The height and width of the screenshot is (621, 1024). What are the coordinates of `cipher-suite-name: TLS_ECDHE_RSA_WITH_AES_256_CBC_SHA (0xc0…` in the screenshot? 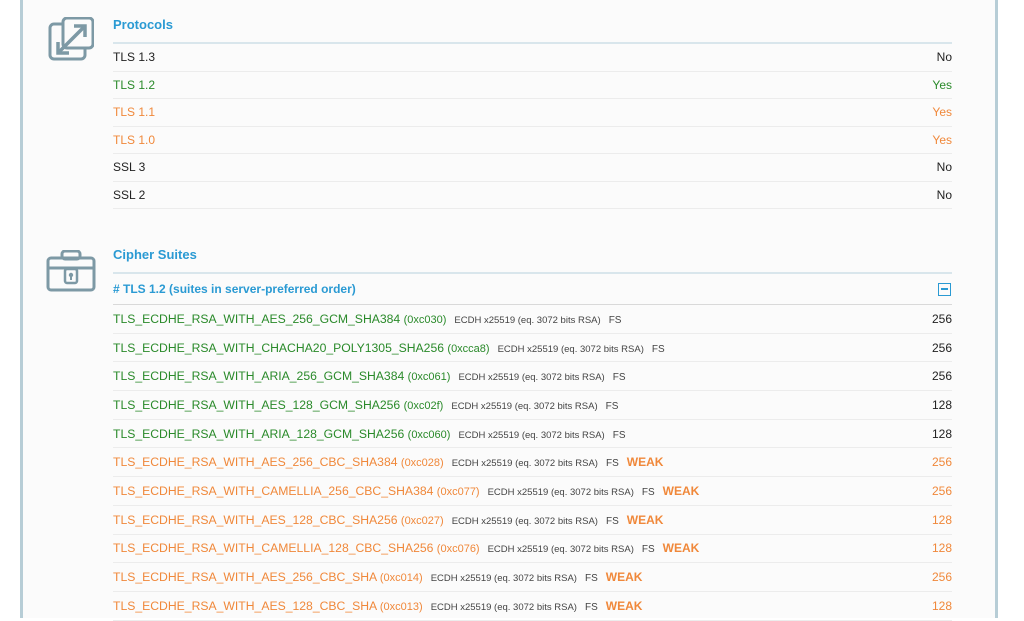 It's located at (268, 577).